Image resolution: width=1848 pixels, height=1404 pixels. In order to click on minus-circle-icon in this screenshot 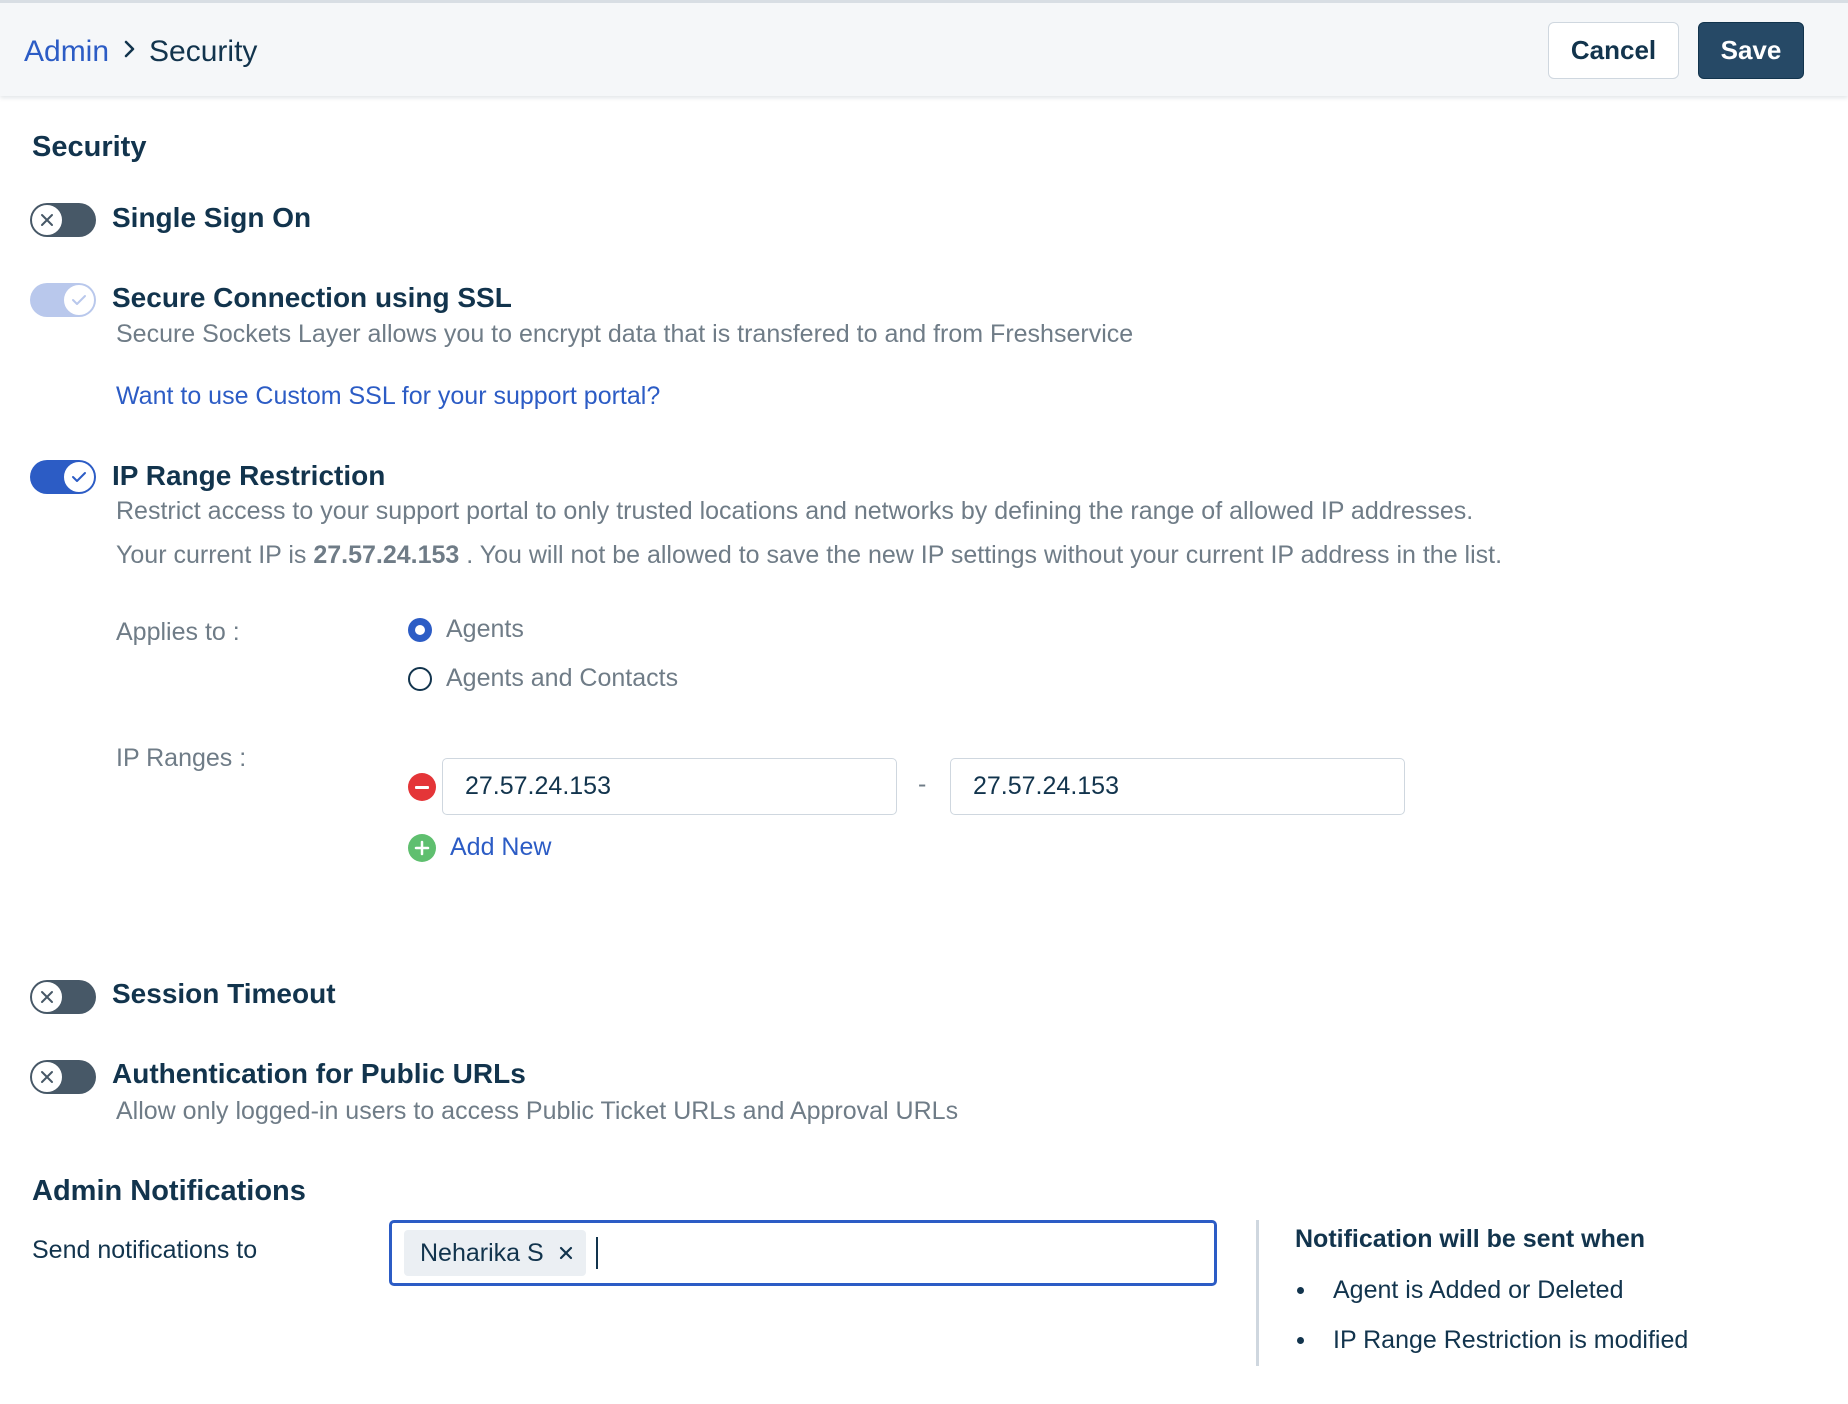, I will do `click(422, 787)`.